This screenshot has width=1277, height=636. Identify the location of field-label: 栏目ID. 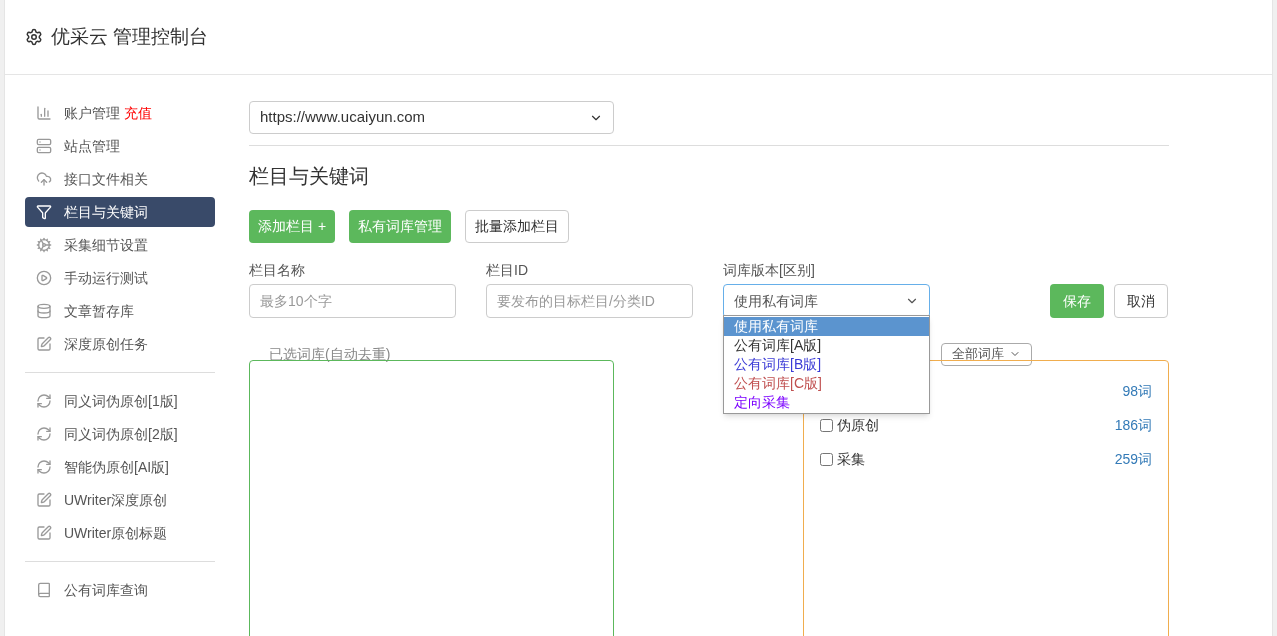
(507, 270).